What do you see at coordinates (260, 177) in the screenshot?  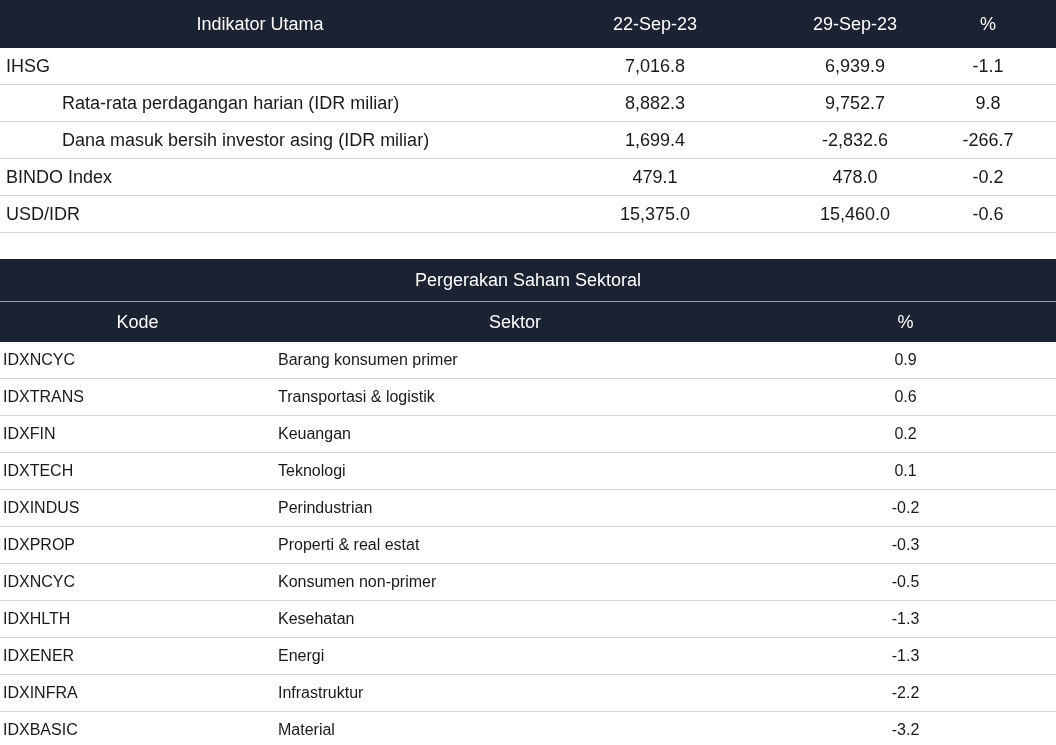 I see `table-cell: BINDO Index` at bounding box center [260, 177].